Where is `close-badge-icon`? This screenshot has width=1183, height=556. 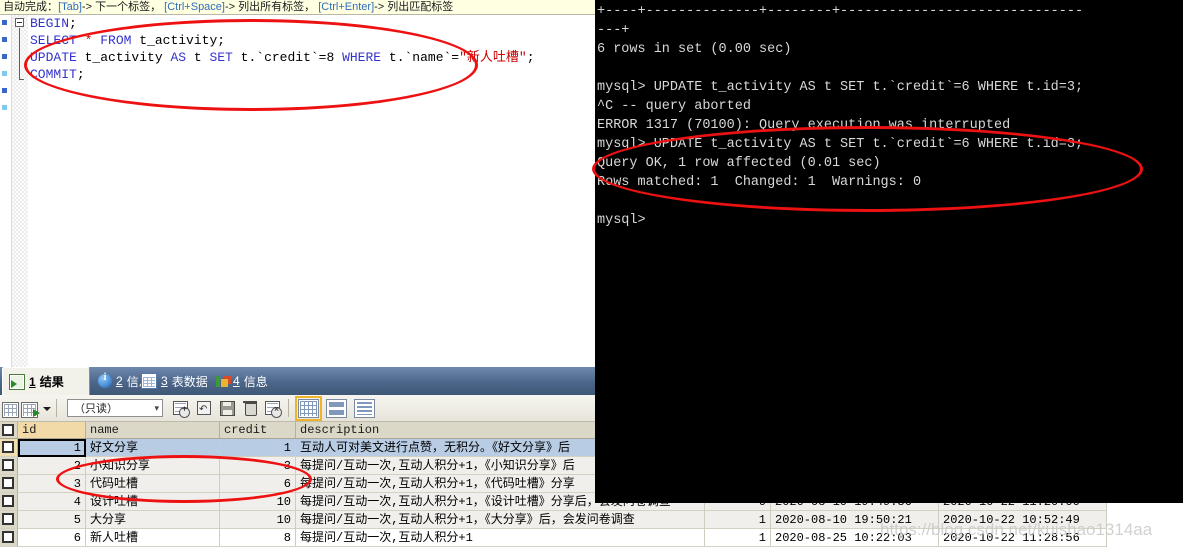 close-badge-icon is located at coordinates (276, 411).